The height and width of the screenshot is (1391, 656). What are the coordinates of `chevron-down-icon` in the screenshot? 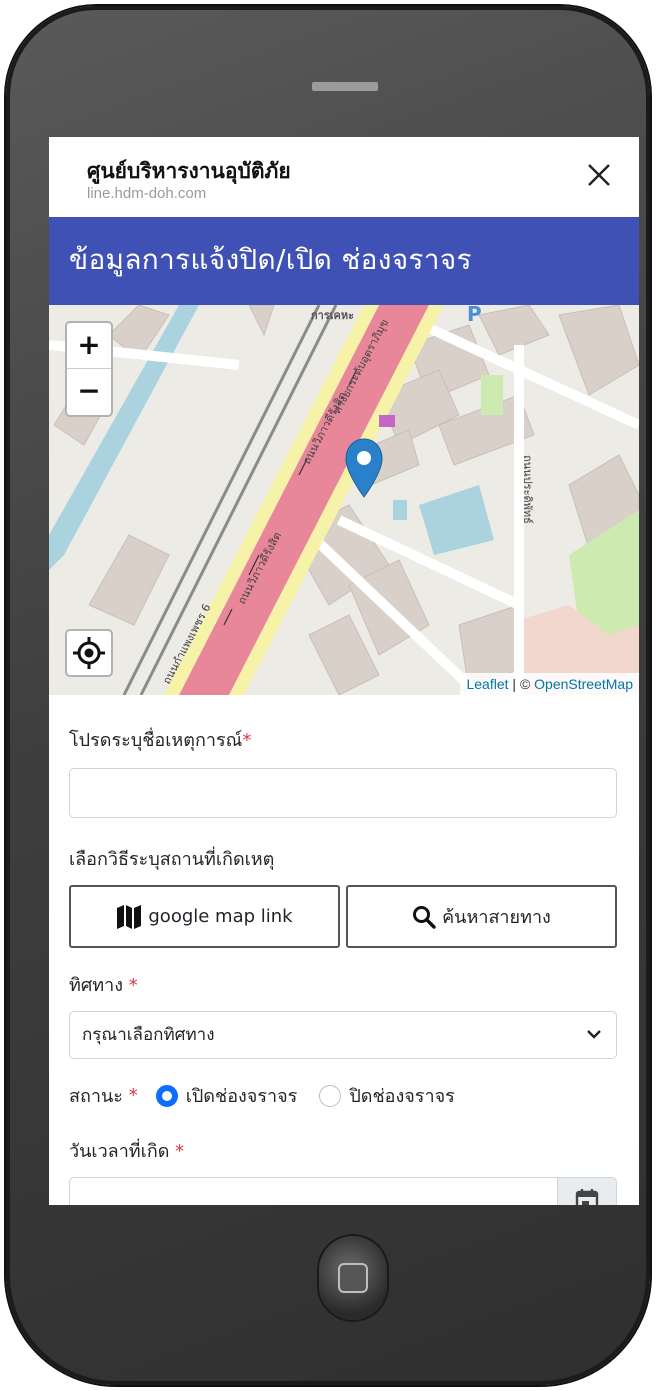 It's located at (594, 1034).